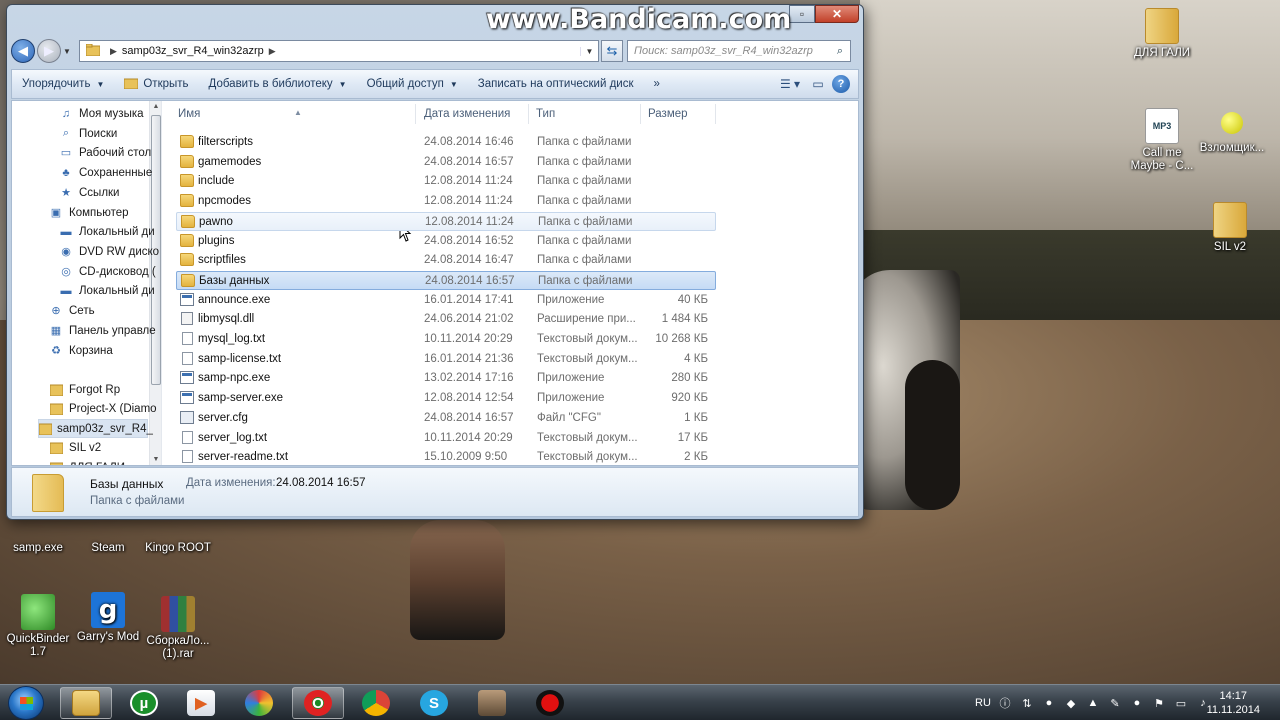  I want to click on desktop-icon-sborka-rar: СборкаЛо... (1).rar, so click(178, 628).